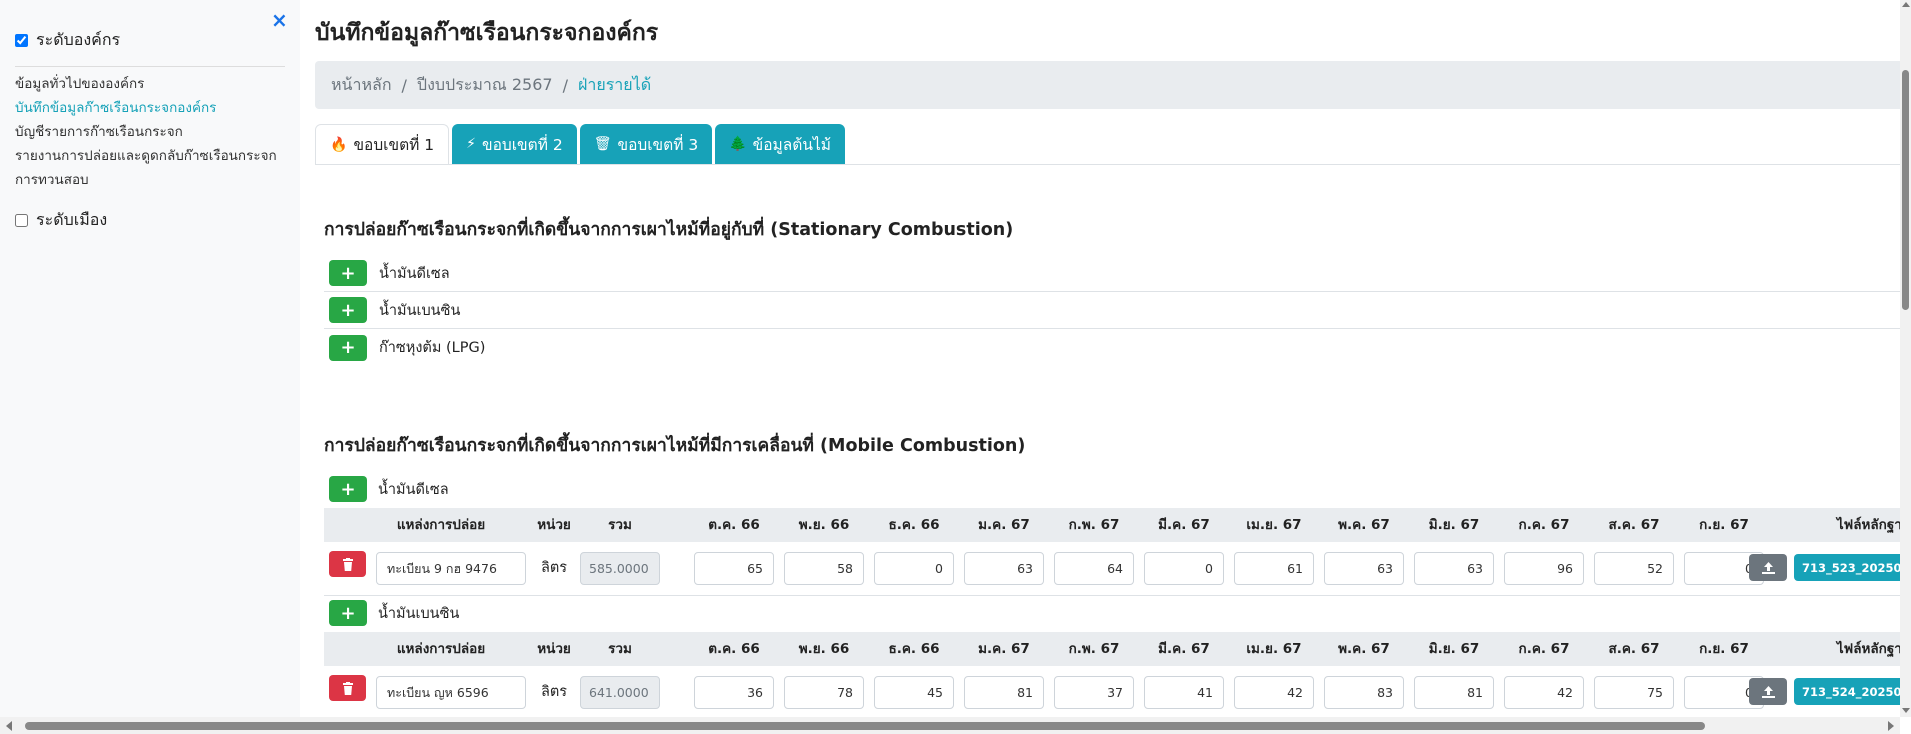 The width and height of the screenshot is (1911, 734). I want to click on tab-scope-3: 🗑 ขอบเขตที่ 3, so click(646, 144).